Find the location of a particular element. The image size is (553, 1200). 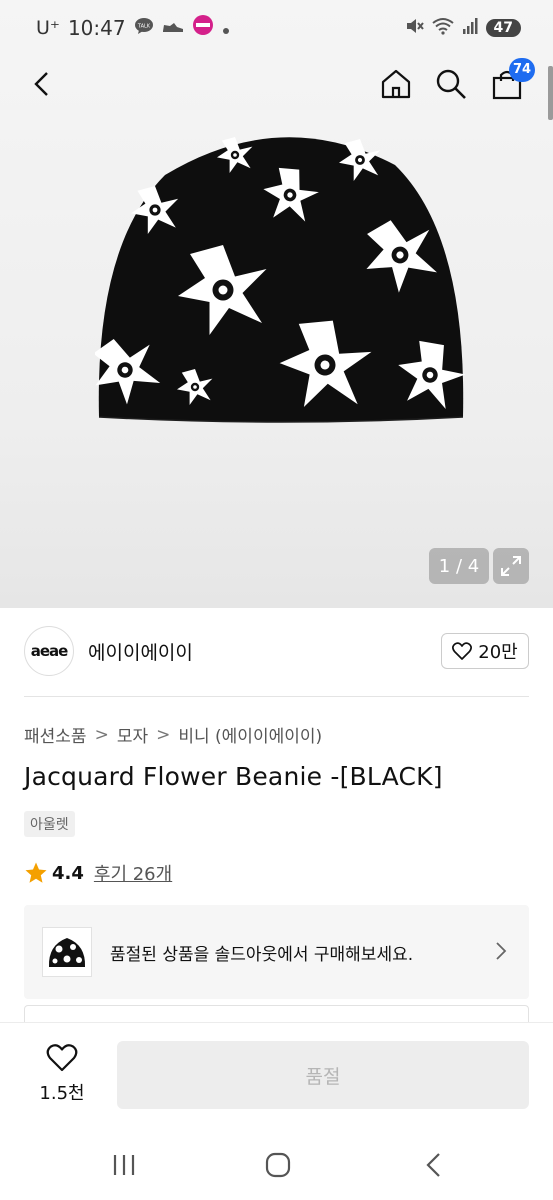

top-navigation: 74 is located at coordinates (276, 84).